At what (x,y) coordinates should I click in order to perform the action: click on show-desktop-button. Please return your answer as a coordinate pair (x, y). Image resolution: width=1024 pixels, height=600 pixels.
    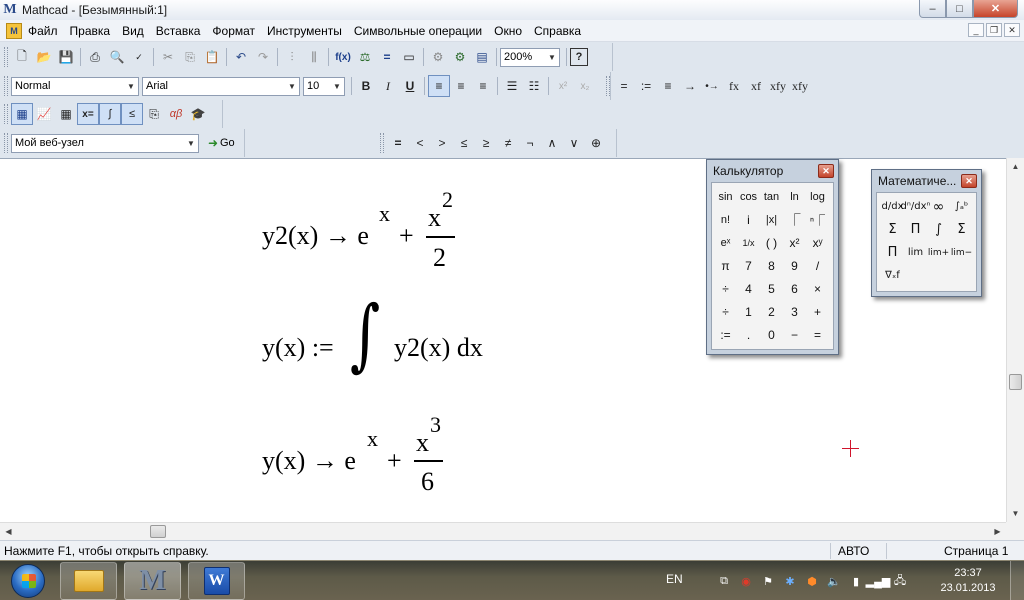
    Looking at the image, I should click on (1017, 580).